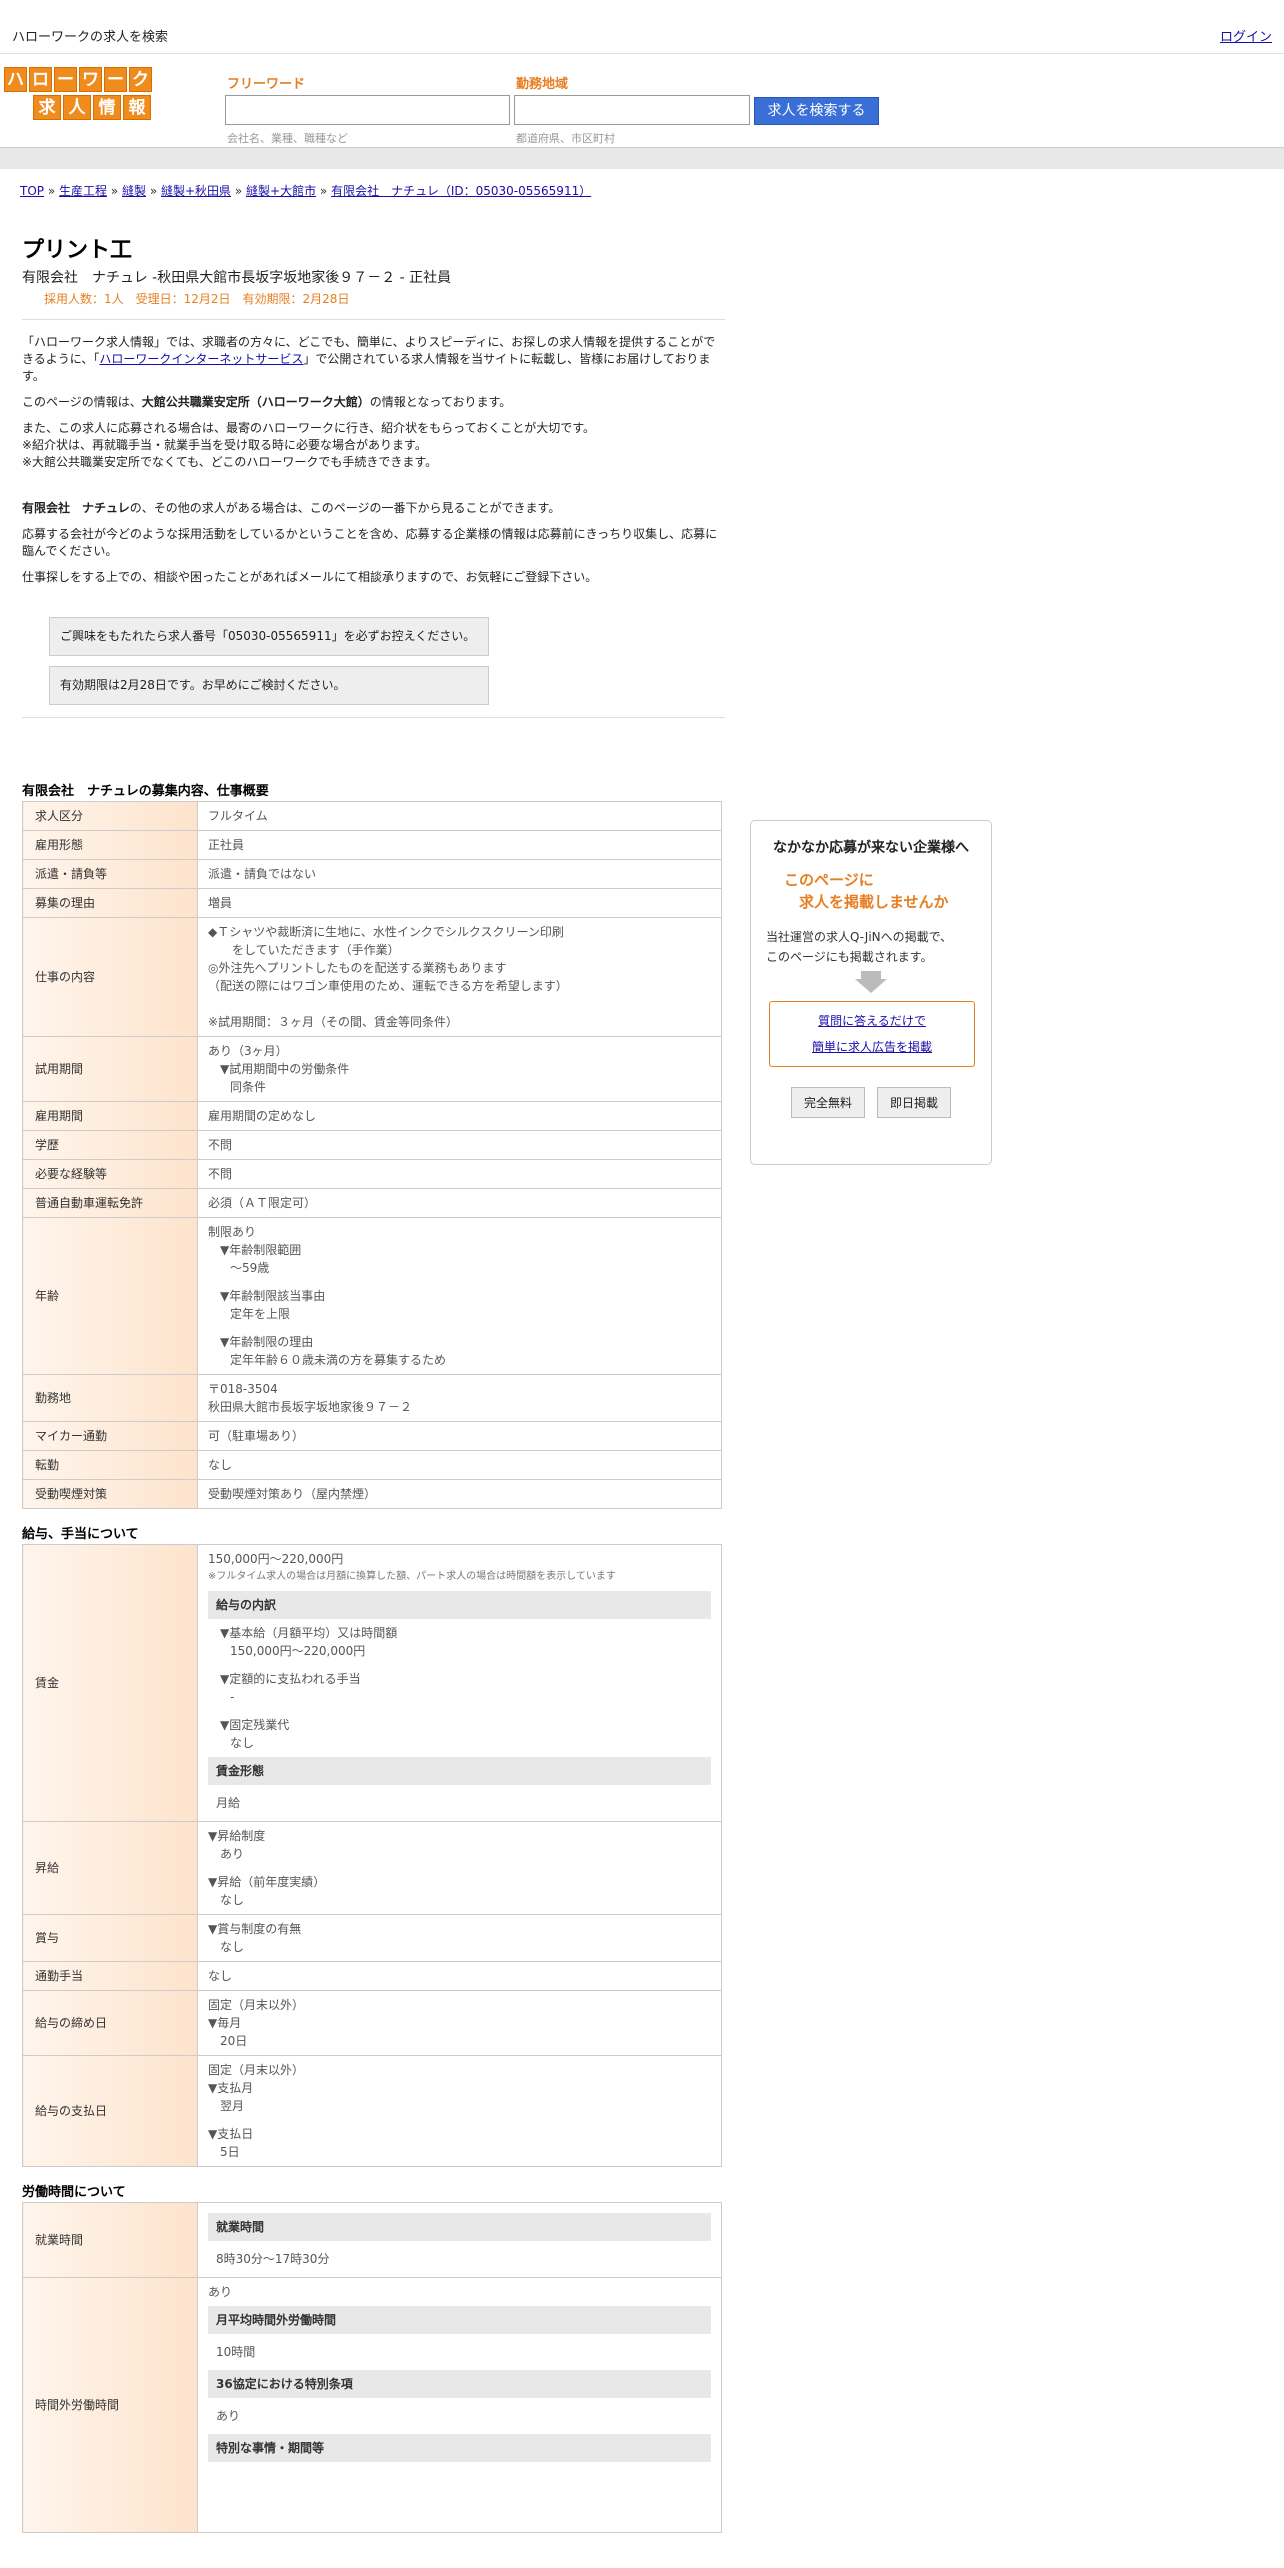 The height and width of the screenshot is (2568, 1284). I want to click on table-row: 試用期間 あり（3ヶ月） ▼試用期間中の労働条件 同条件, so click(372, 1069).